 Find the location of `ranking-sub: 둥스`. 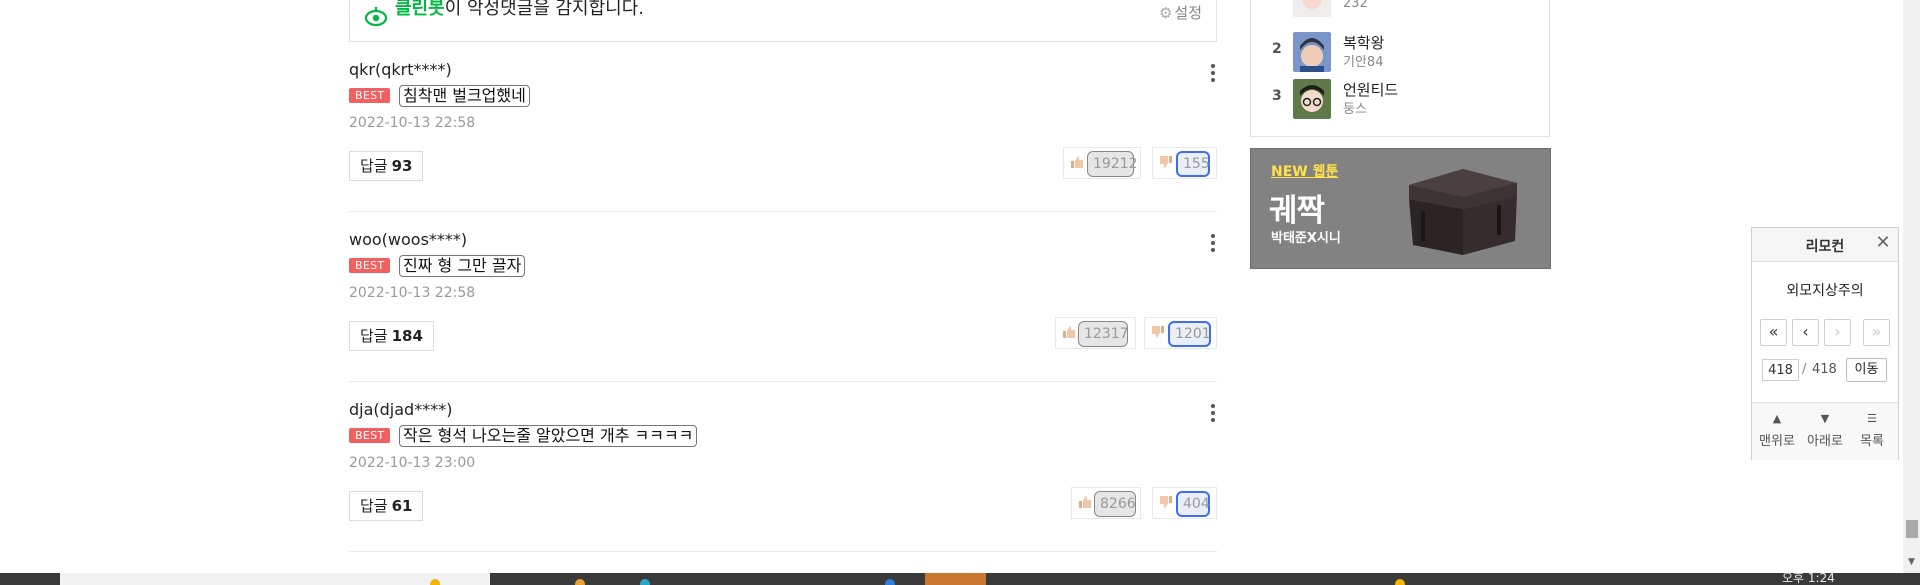

ranking-sub: 둥스 is located at coordinates (1355, 109).